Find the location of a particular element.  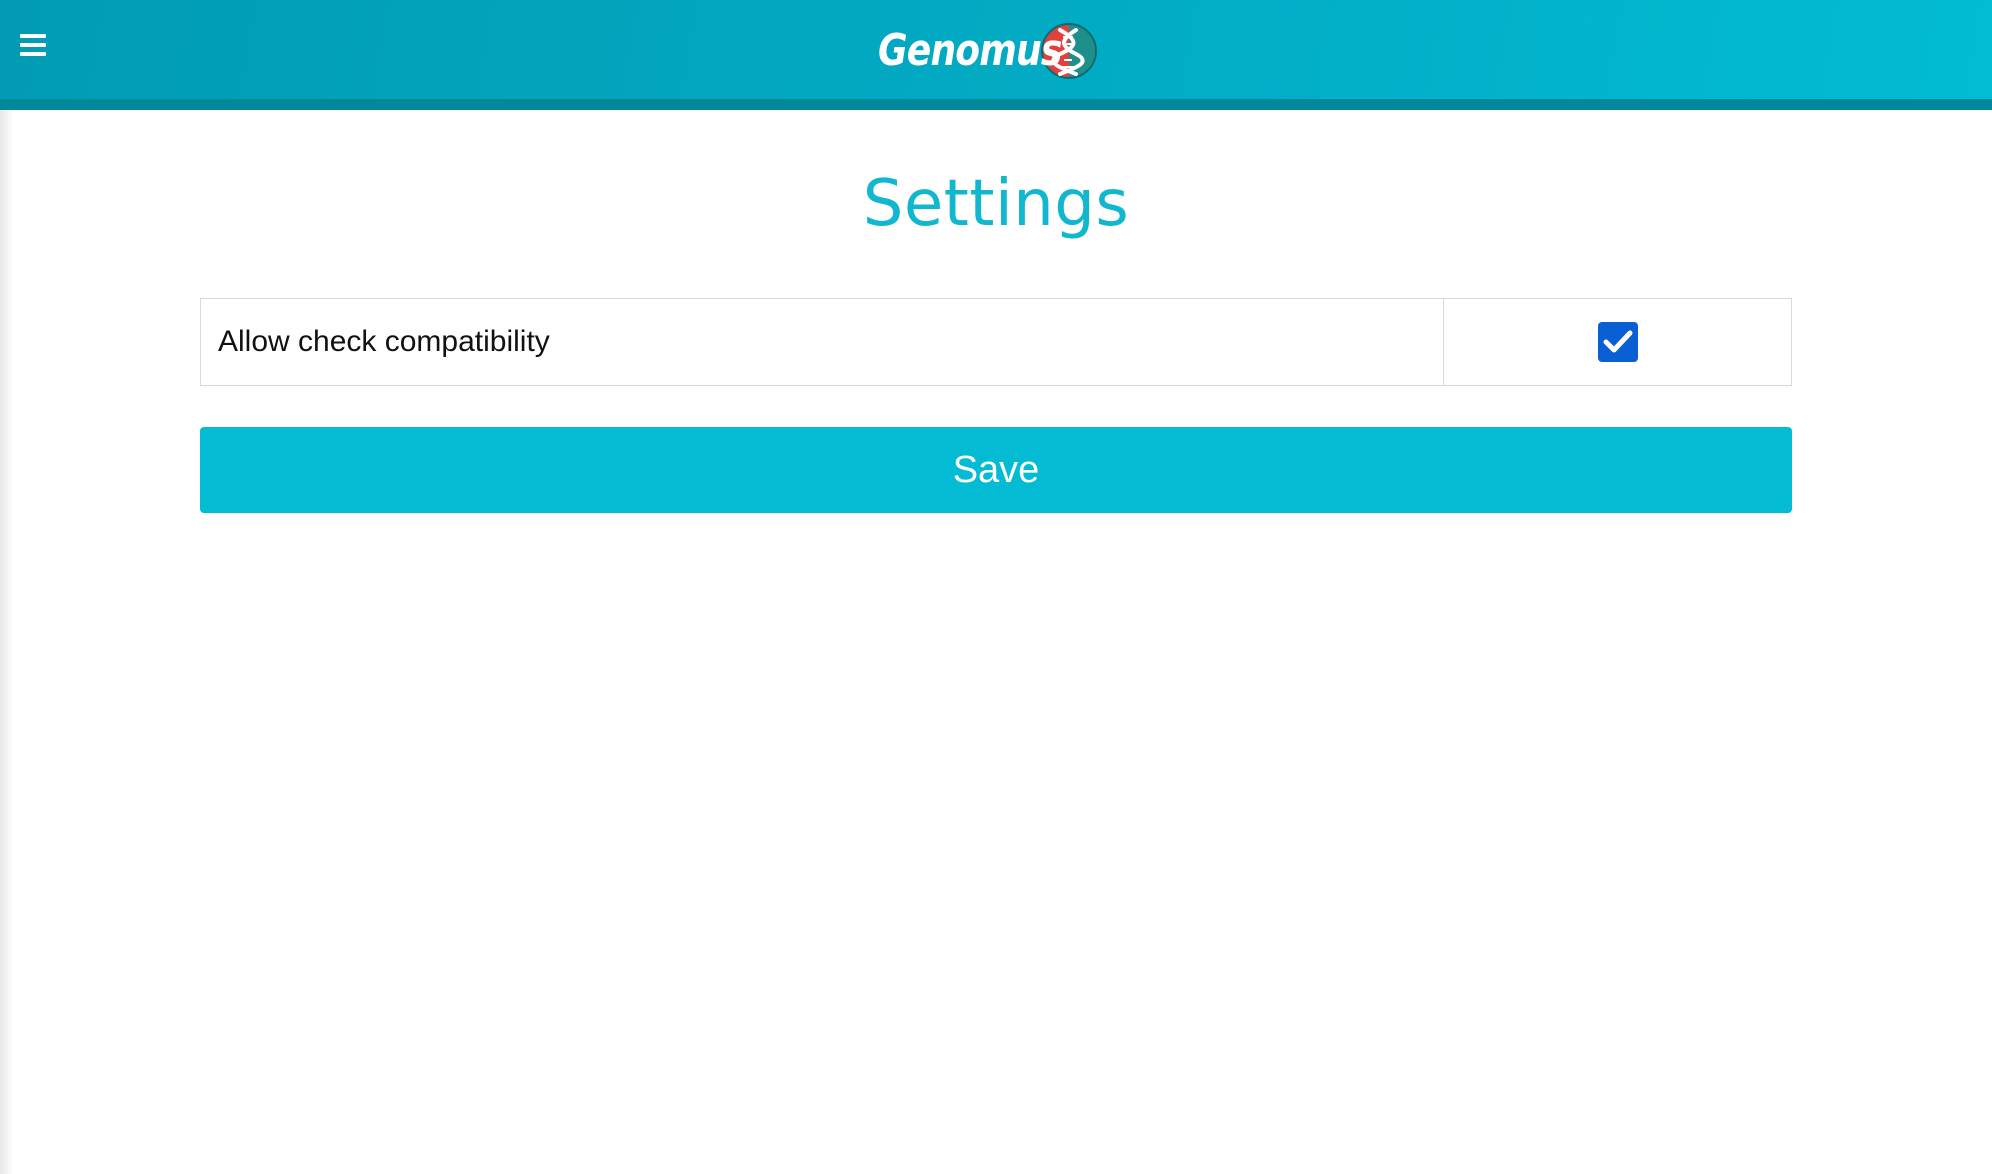

allow-check-compatibility-checkbox is located at coordinates (1617, 342).